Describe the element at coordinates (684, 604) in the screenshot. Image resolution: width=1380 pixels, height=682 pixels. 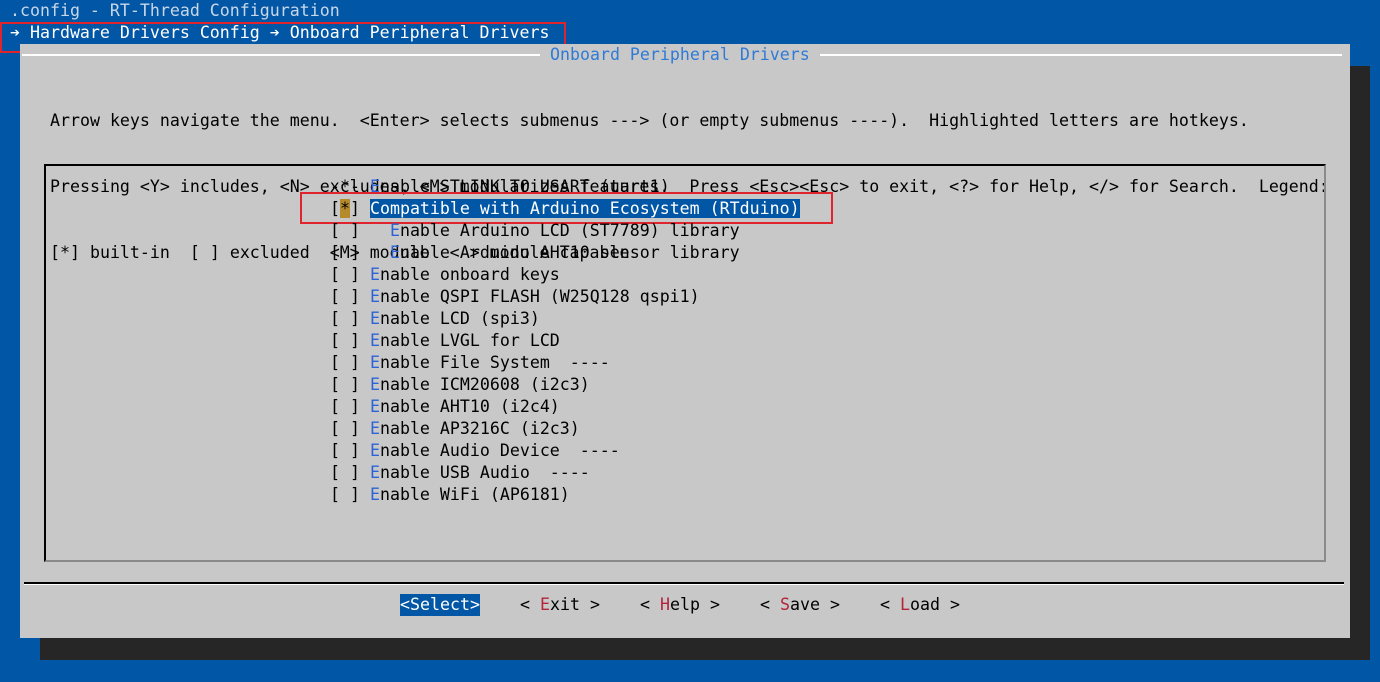
I see `help-button-label: elp` at that location.